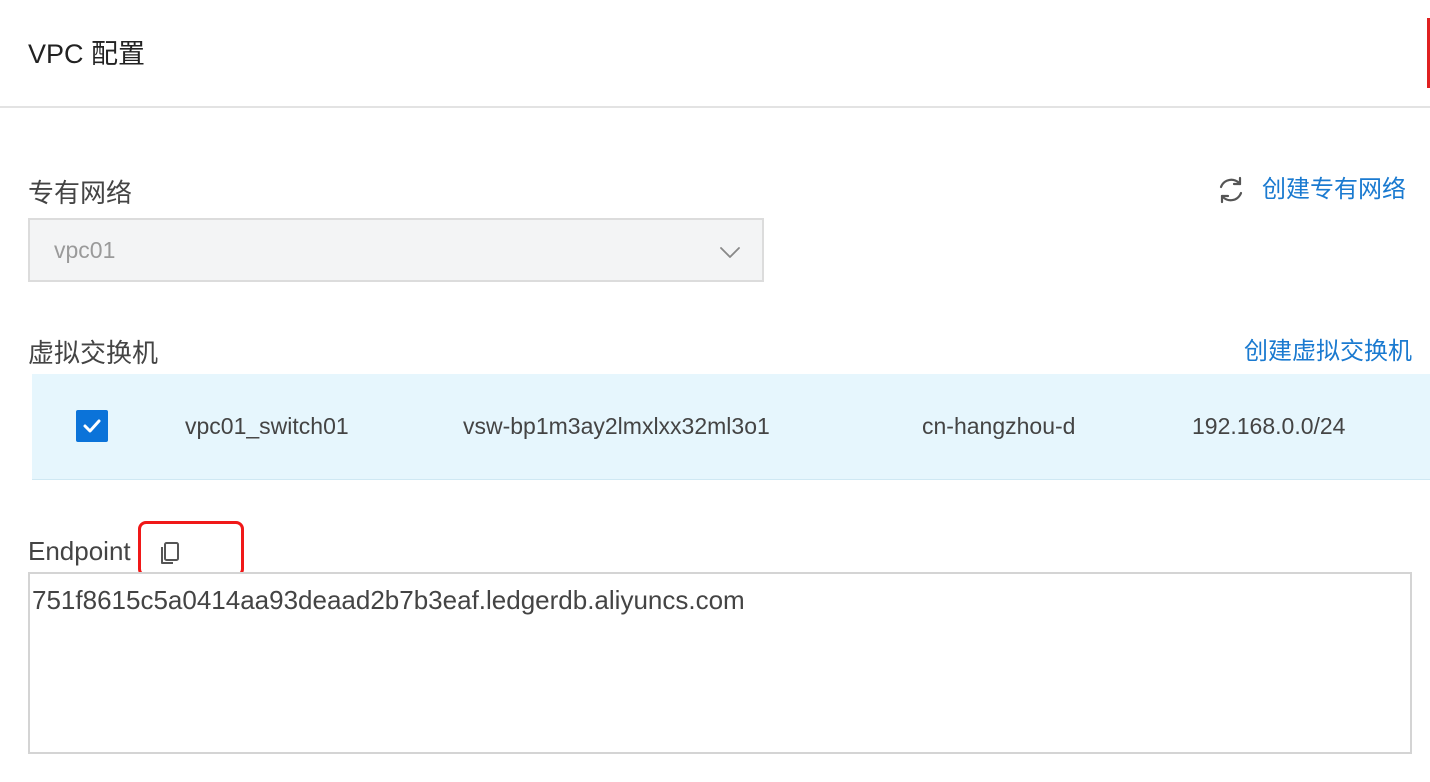 This screenshot has width=1430, height=782. What do you see at coordinates (999, 426) in the screenshot?
I see `vswitch-zone: cn-hangzhou-d` at bounding box center [999, 426].